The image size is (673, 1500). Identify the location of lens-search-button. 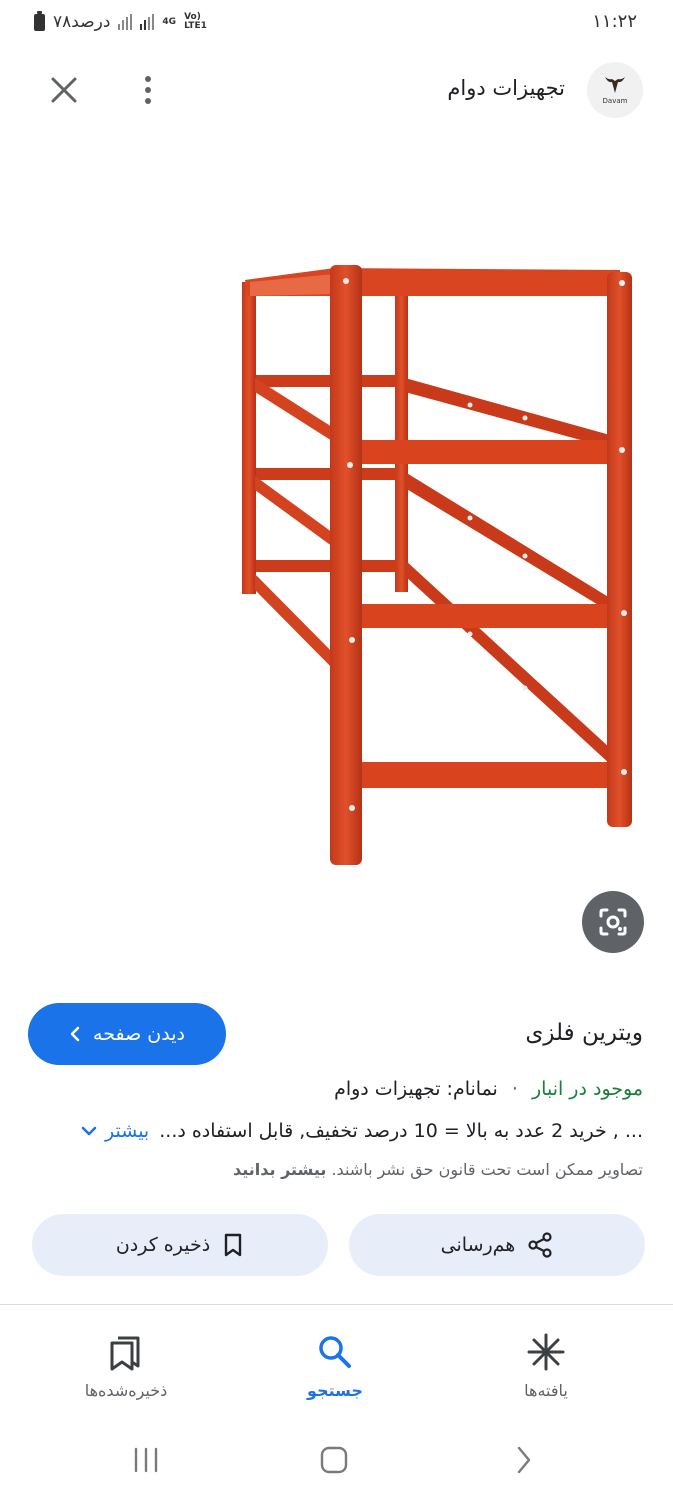
(613, 922).